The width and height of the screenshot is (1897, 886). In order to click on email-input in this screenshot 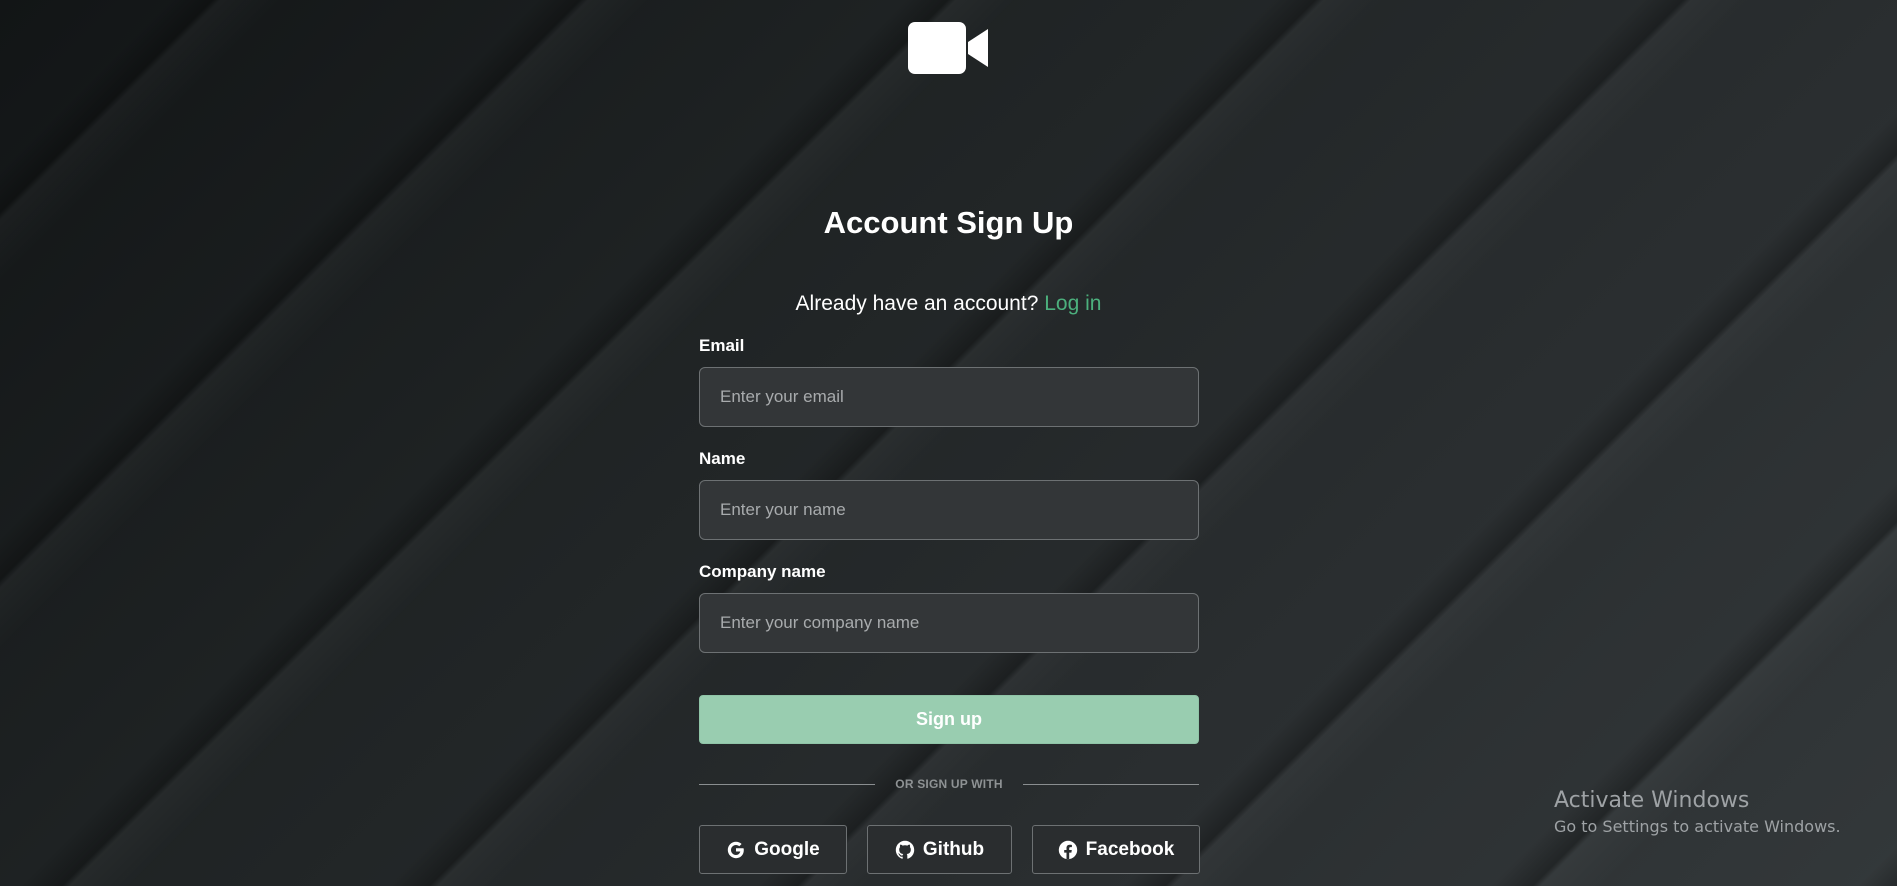, I will do `click(949, 397)`.